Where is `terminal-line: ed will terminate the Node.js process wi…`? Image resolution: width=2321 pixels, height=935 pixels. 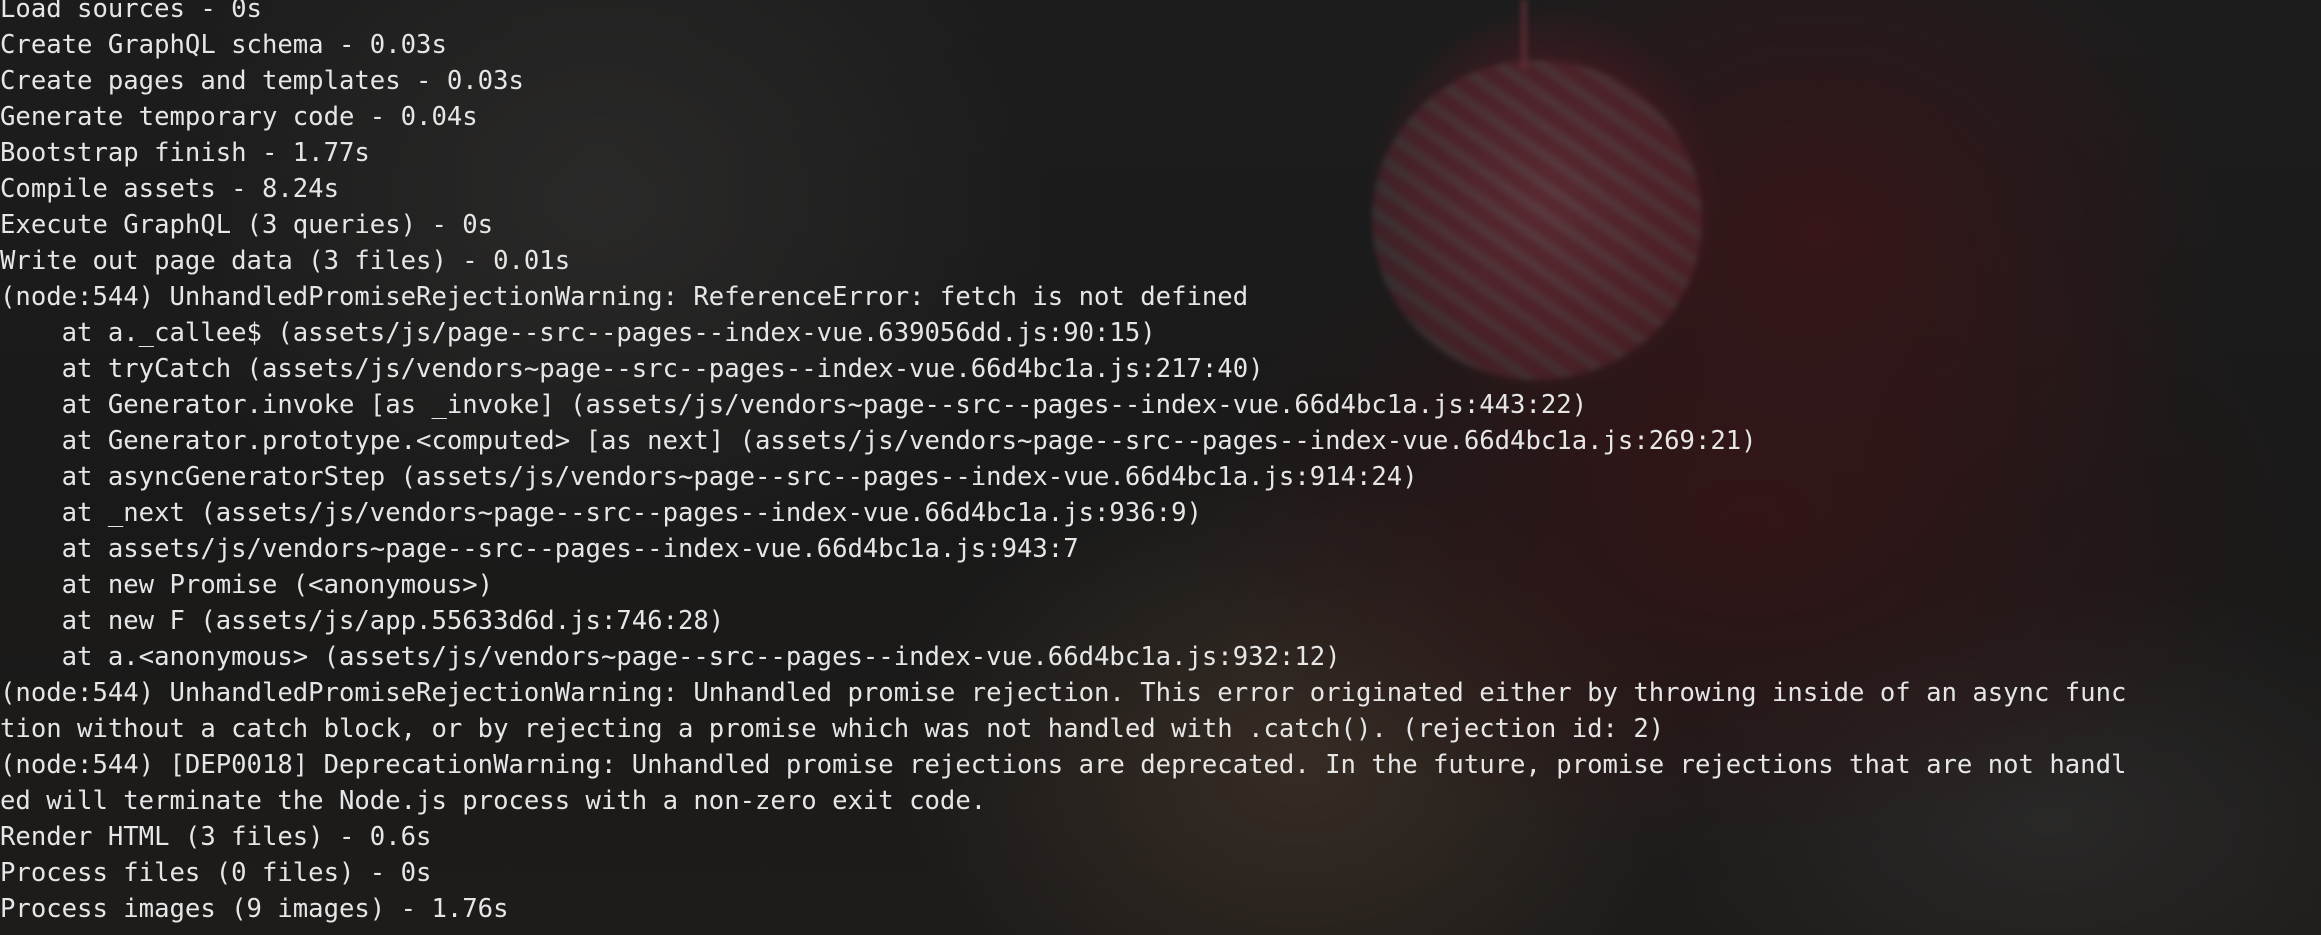 terminal-line: ed will terminate the Node.js process wi… is located at coordinates (493, 801).